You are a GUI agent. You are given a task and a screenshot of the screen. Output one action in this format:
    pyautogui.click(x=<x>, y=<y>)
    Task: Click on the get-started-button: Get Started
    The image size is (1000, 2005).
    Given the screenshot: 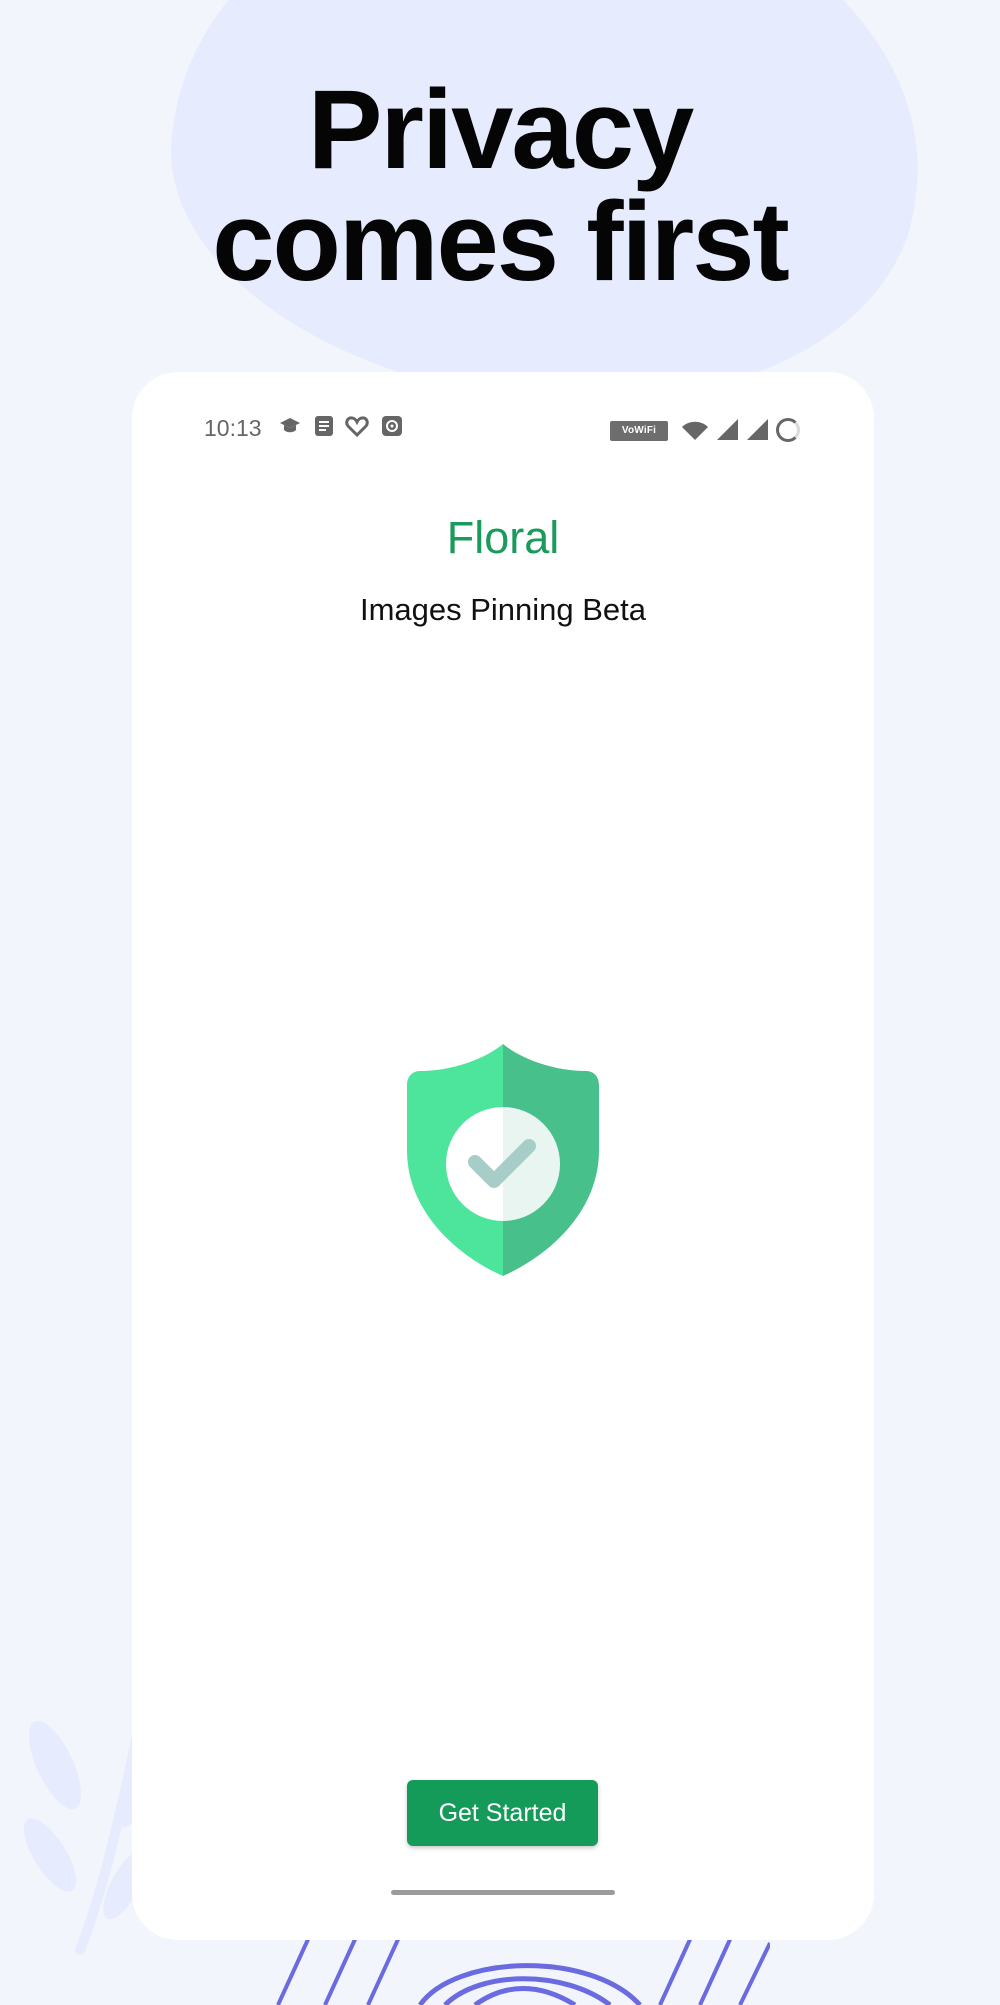 What is the action you would take?
    pyautogui.click(x=502, y=1813)
    